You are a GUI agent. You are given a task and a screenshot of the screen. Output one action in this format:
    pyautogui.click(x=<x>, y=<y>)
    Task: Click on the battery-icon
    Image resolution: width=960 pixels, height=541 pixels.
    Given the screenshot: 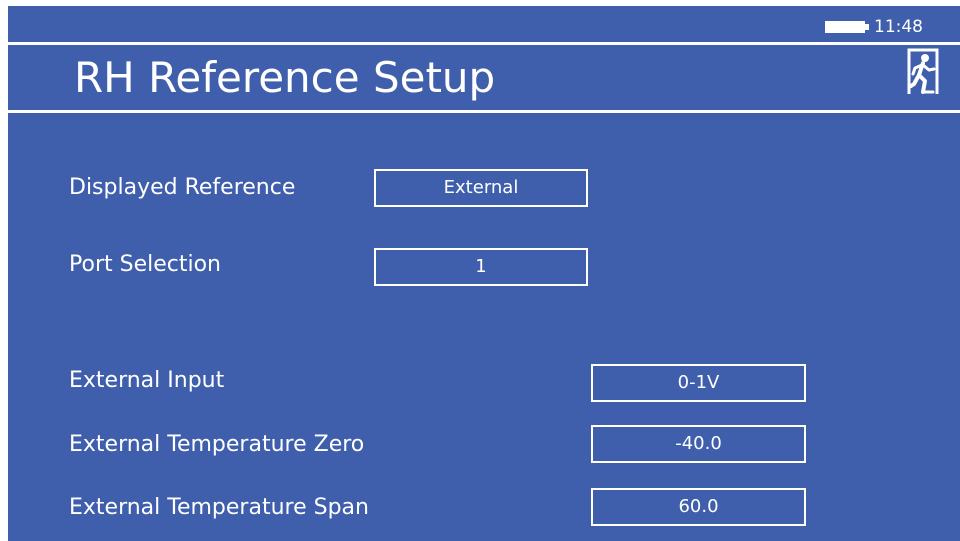 What is the action you would take?
    pyautogui.click(x=847, y=28)
    